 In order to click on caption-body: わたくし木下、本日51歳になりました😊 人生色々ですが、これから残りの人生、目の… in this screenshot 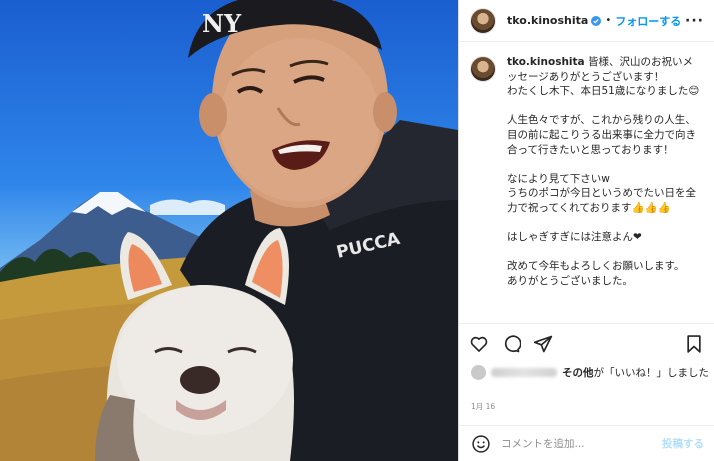, I will do `click(603, 186)`.